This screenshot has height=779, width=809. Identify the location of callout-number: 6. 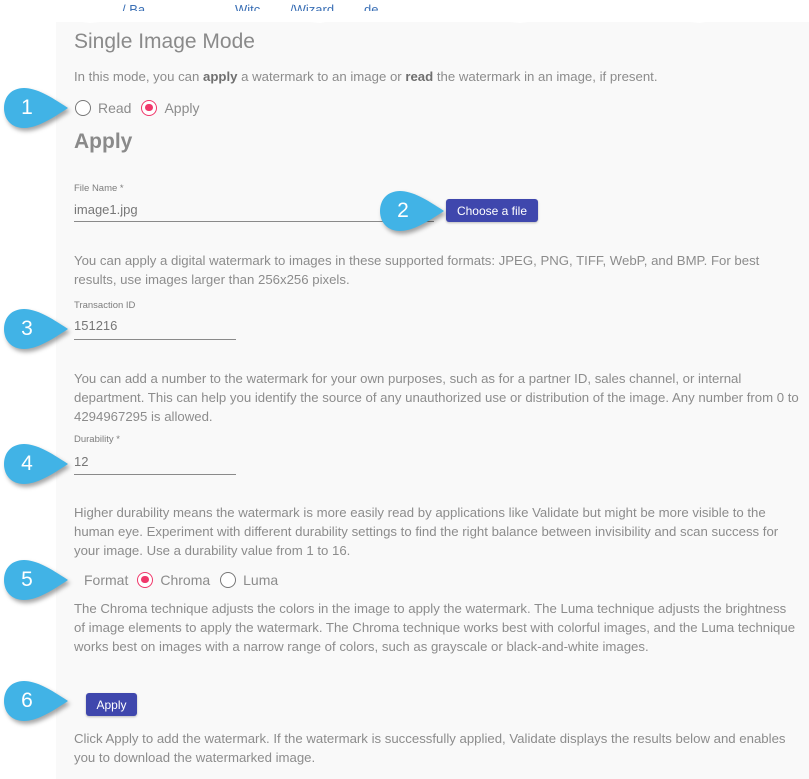
(27, 700).